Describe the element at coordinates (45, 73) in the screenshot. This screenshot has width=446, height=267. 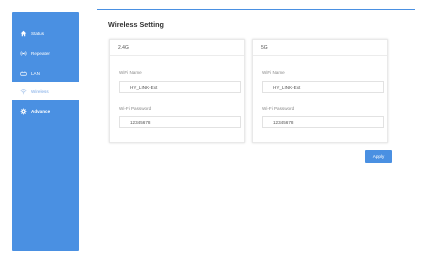
I see `sidebar-item-lan: LAN` at that location.